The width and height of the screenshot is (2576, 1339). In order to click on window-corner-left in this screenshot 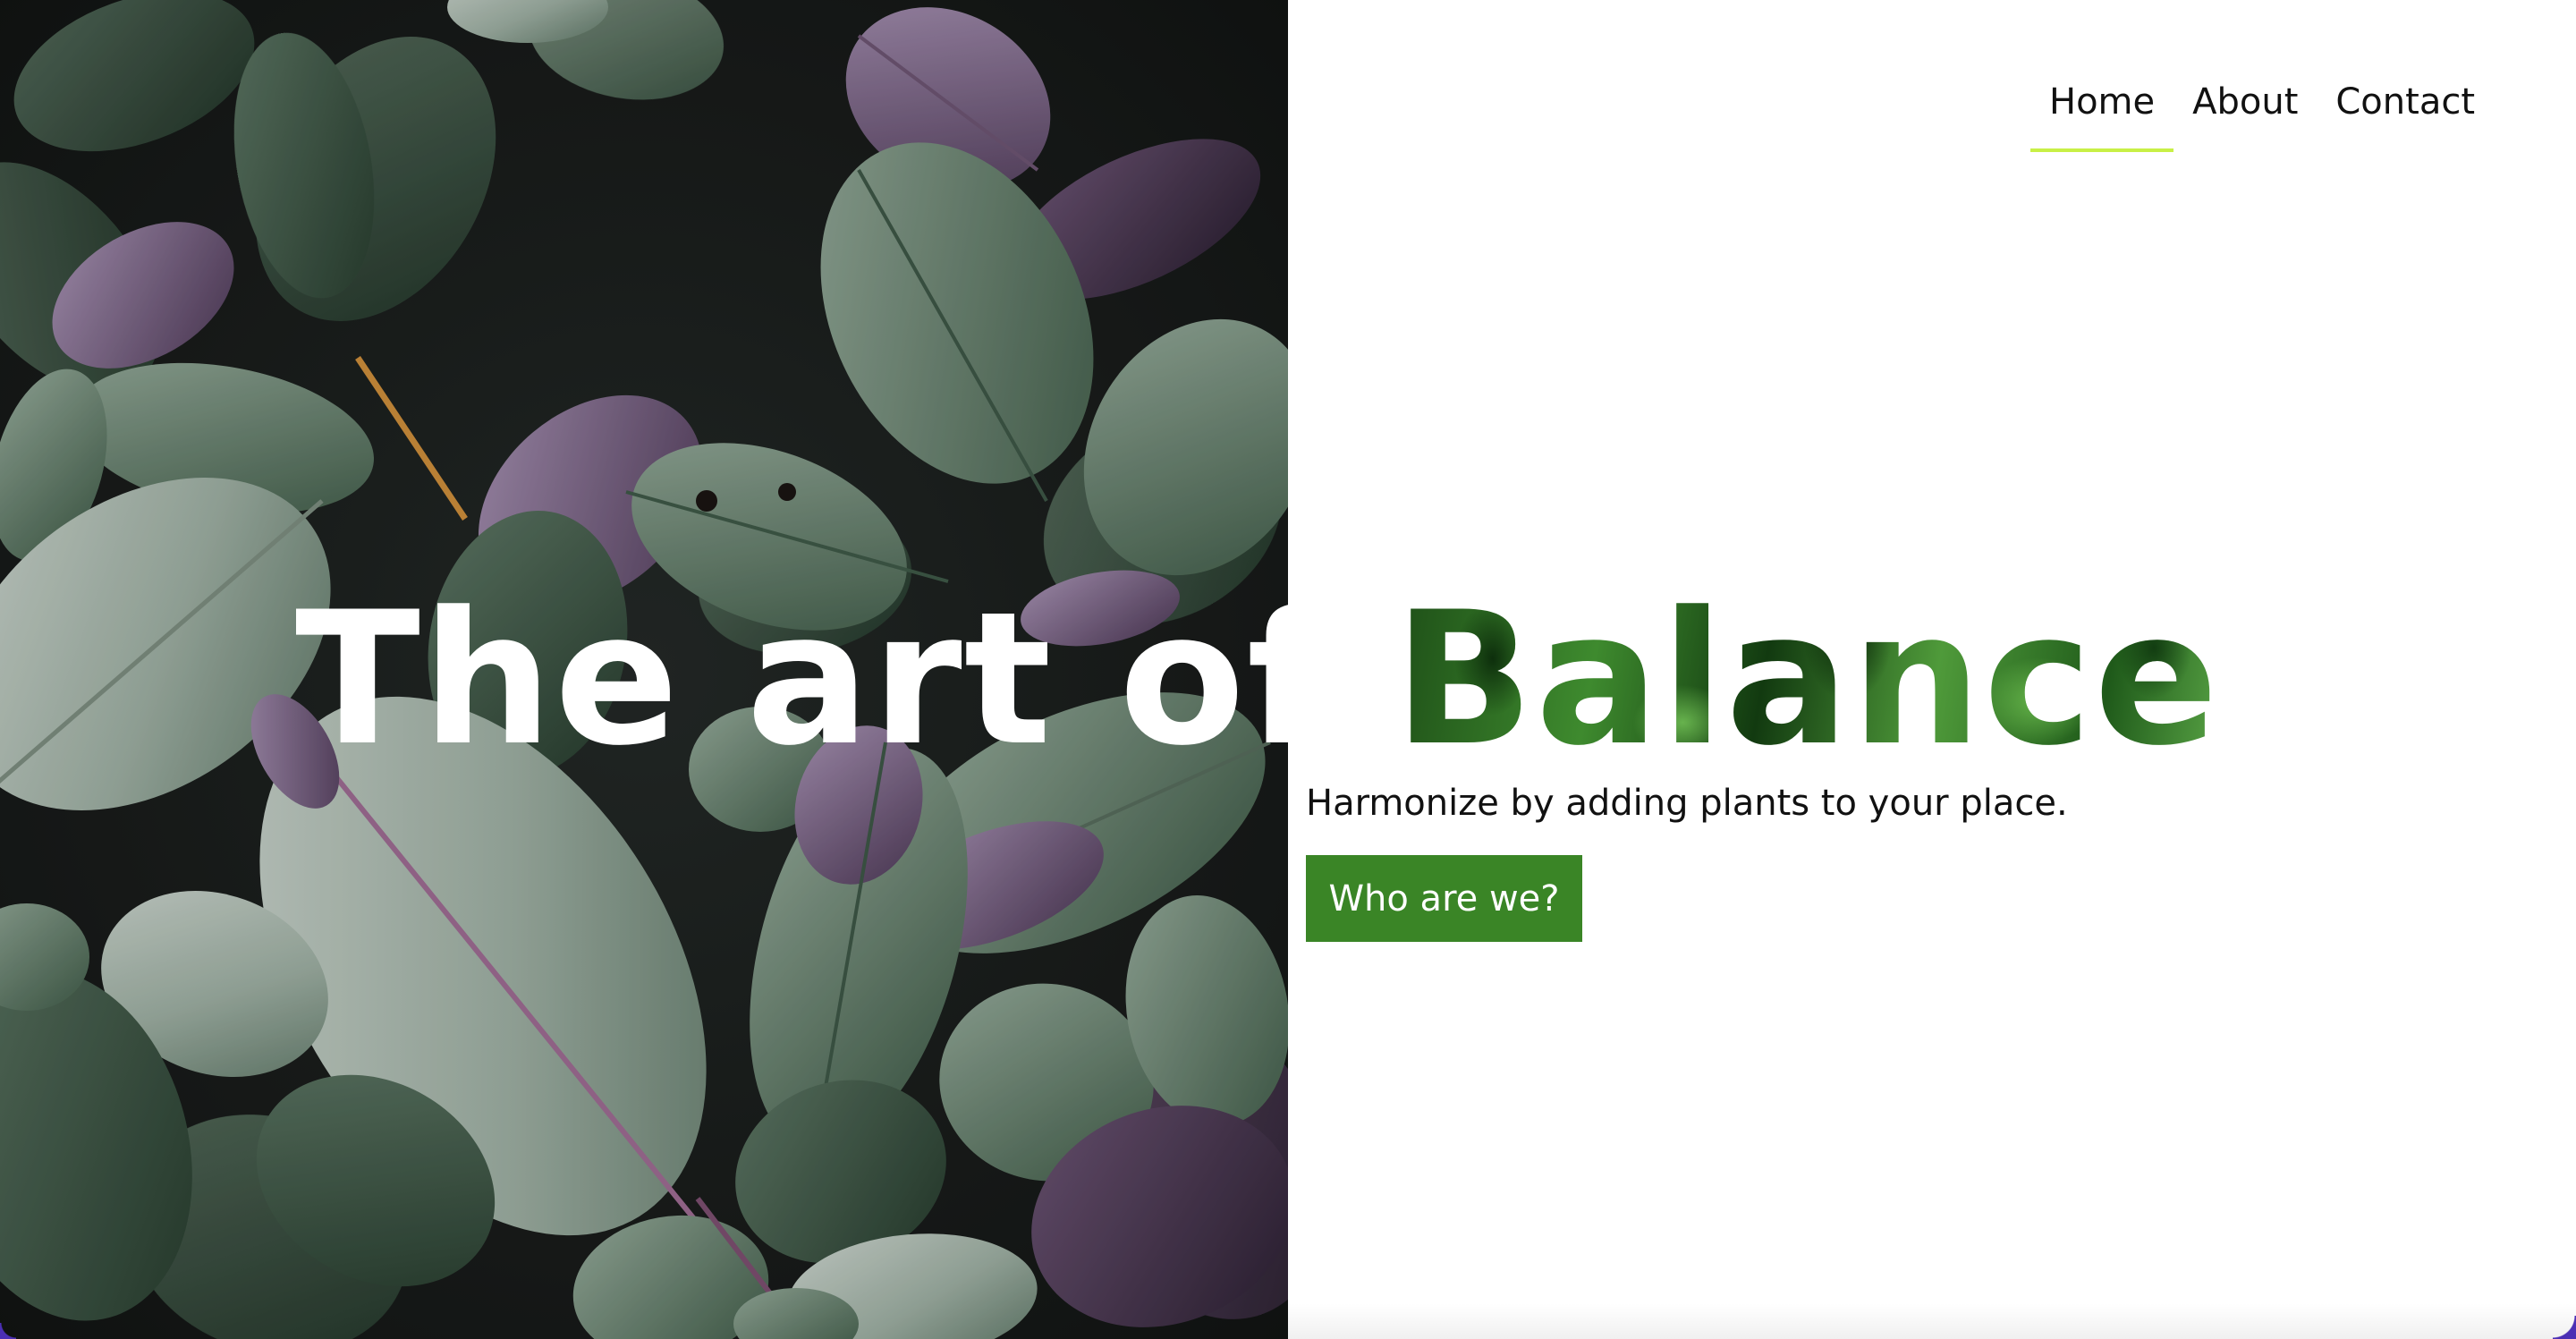, I will do `click(8, 1331)`.